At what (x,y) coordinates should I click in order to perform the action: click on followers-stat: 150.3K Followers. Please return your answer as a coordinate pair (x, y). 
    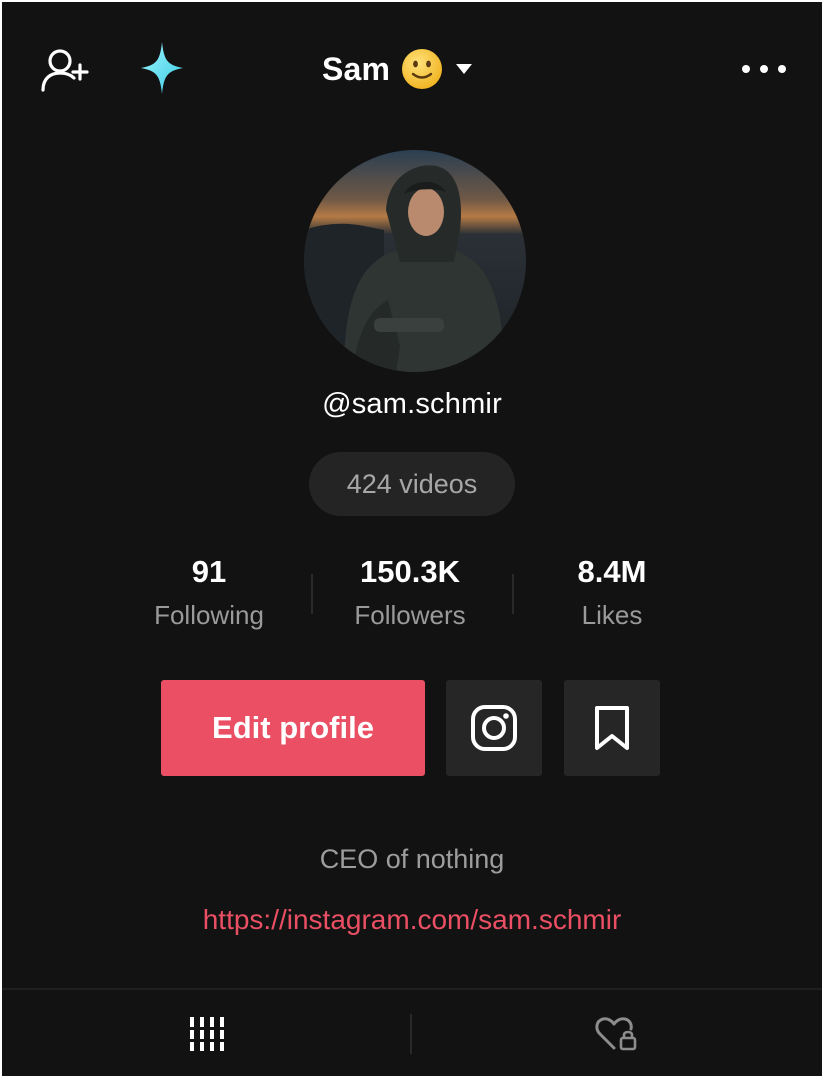
    Looking at the image, I should click on (410, 590).